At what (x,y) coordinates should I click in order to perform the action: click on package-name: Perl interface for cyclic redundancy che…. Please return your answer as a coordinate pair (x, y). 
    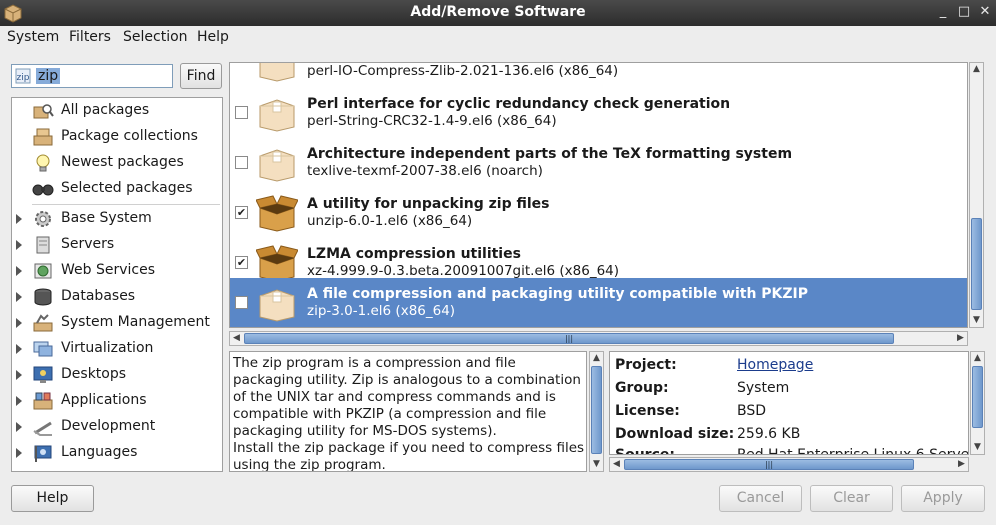
    Looking at the image, I should click on (519, 104).